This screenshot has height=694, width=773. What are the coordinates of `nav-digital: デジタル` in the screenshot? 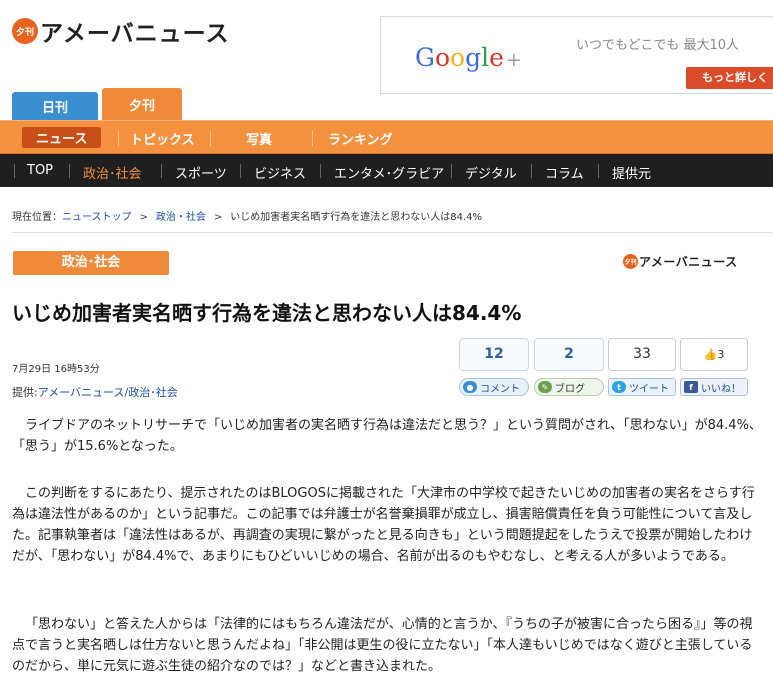 It's located at (491, 172).